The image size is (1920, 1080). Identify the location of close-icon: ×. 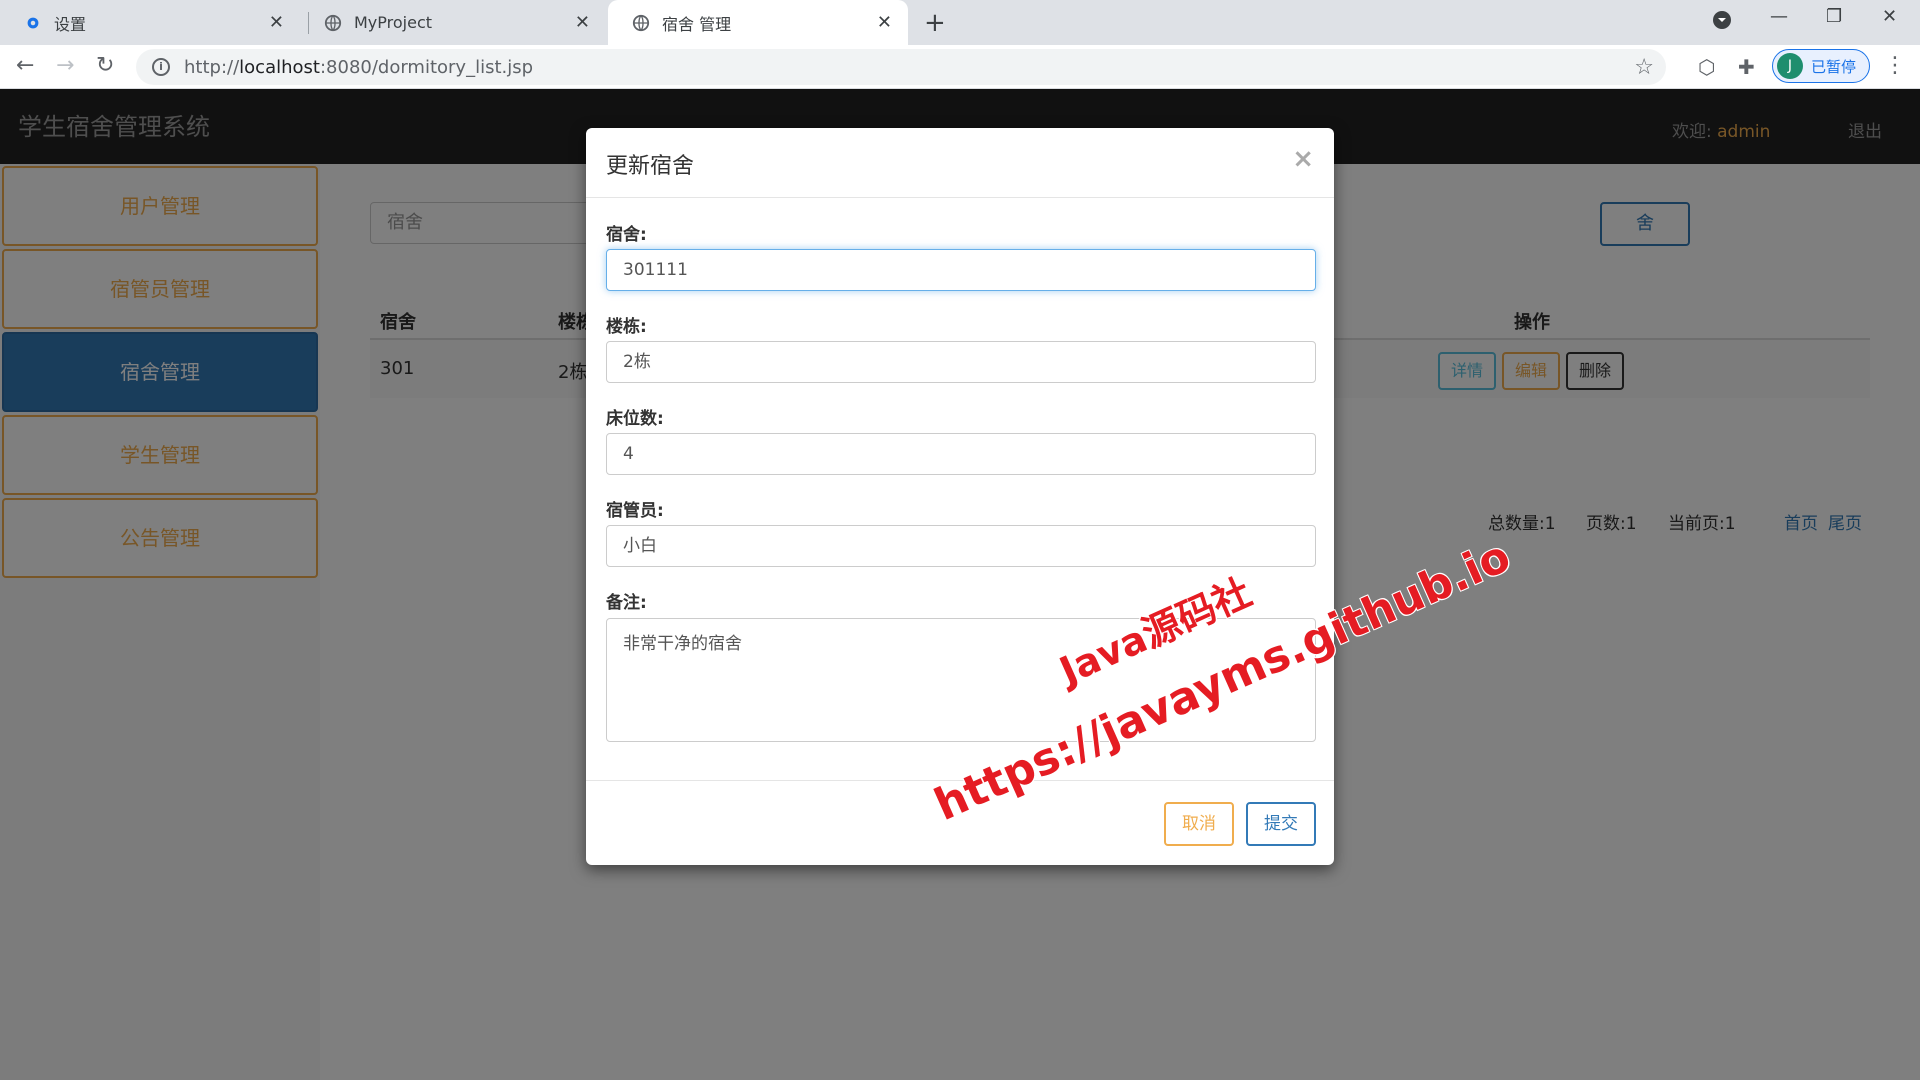
(1303, 159).